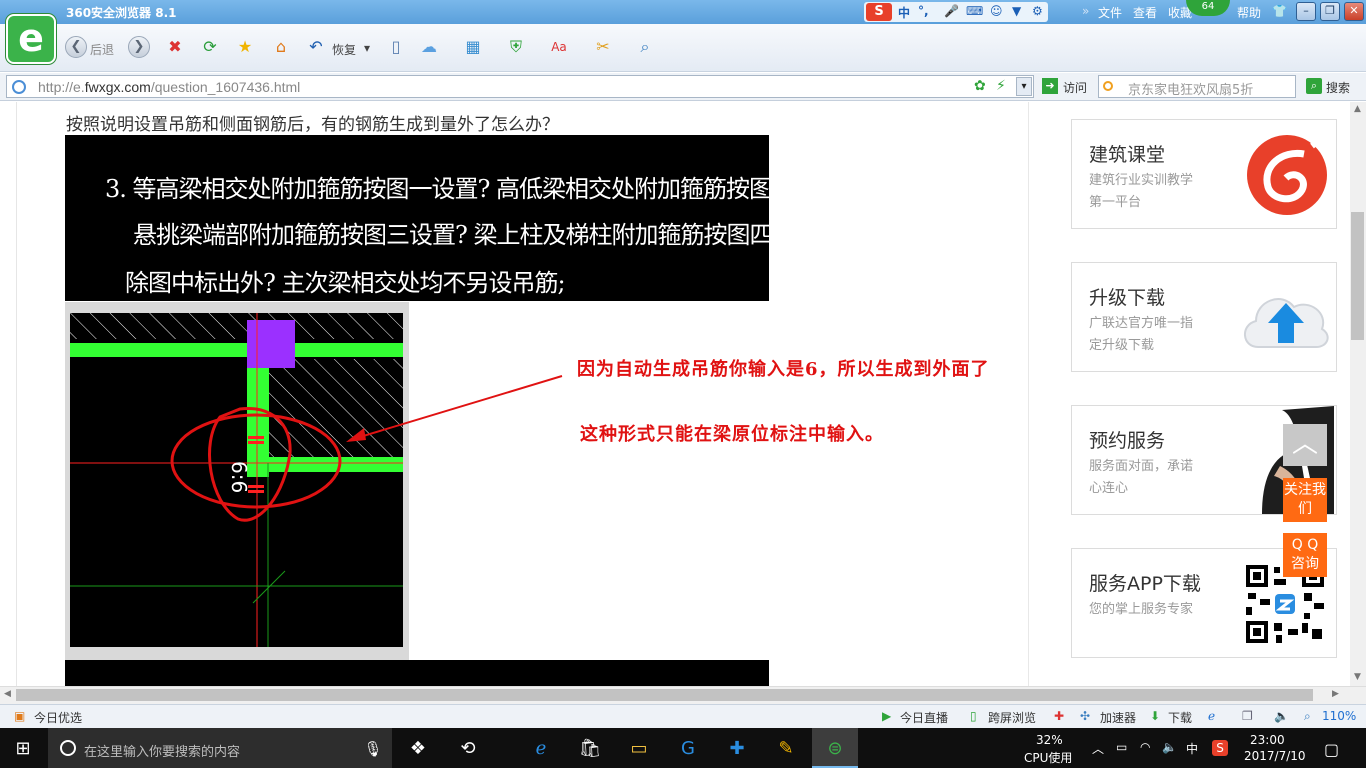 This screenshot has height=768, width=1366. What do you see at coordinates (974, 11) in the screenshot?
I see `keyboard-icon: ⌨` at bounding box center [974, 11].